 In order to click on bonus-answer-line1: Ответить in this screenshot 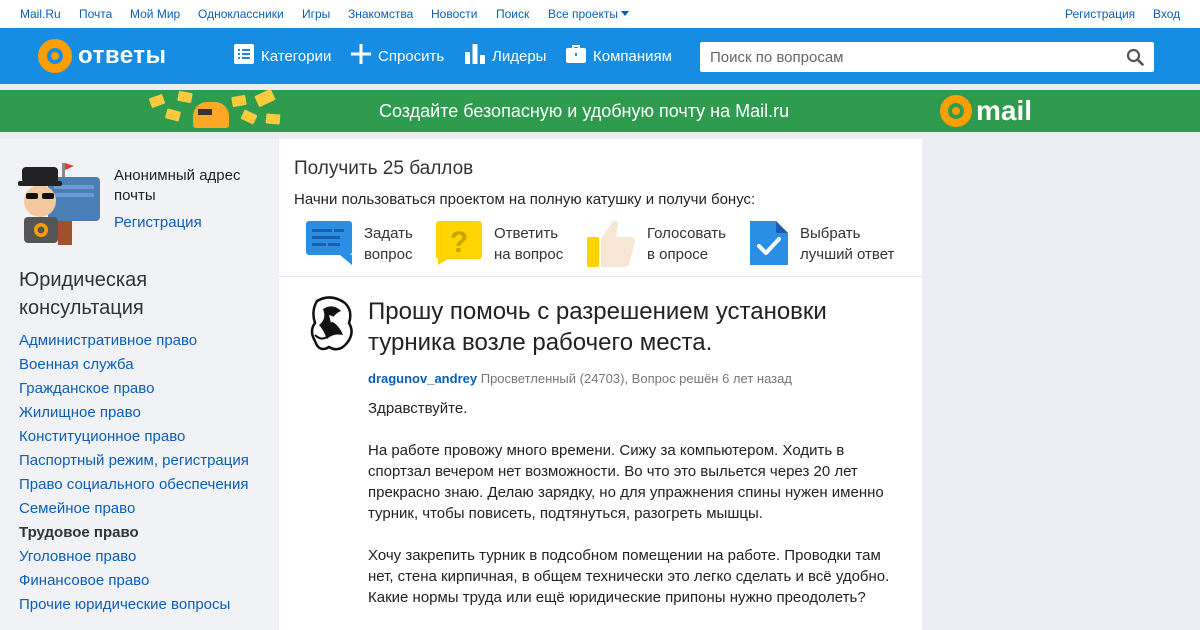, I will do `click(526, 233)`.